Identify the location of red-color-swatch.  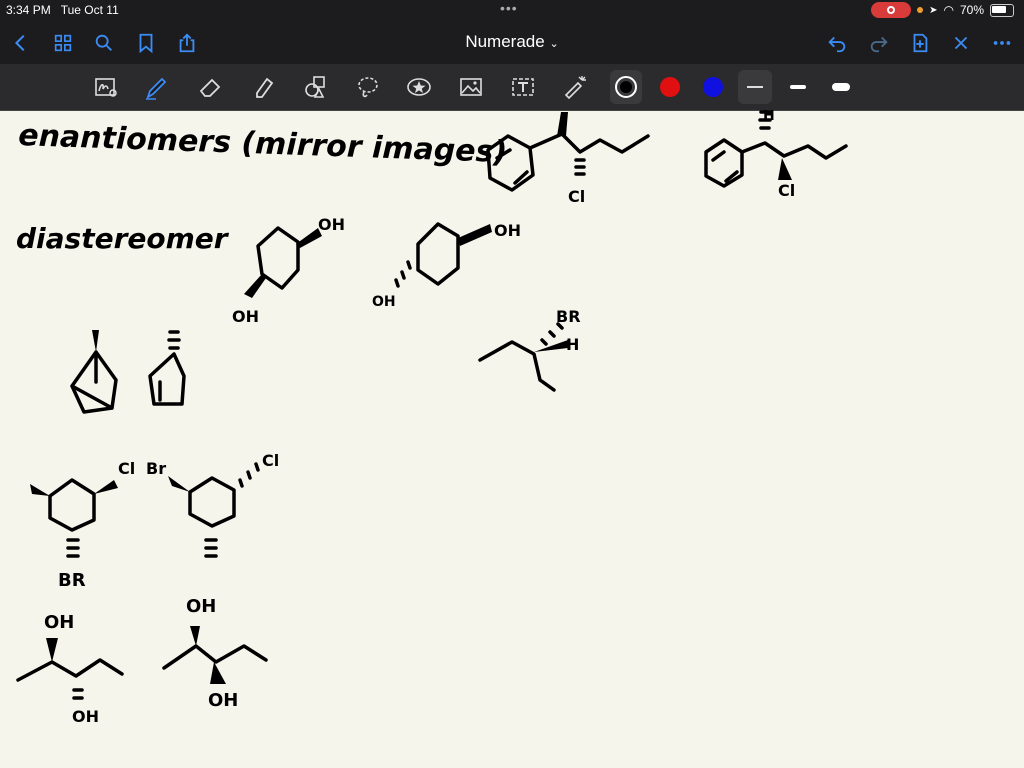
(670, 87).